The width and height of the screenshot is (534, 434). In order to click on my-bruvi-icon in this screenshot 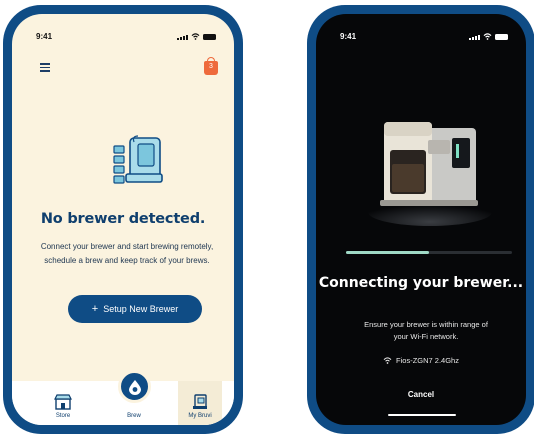, I will do `click(200, 401)`.